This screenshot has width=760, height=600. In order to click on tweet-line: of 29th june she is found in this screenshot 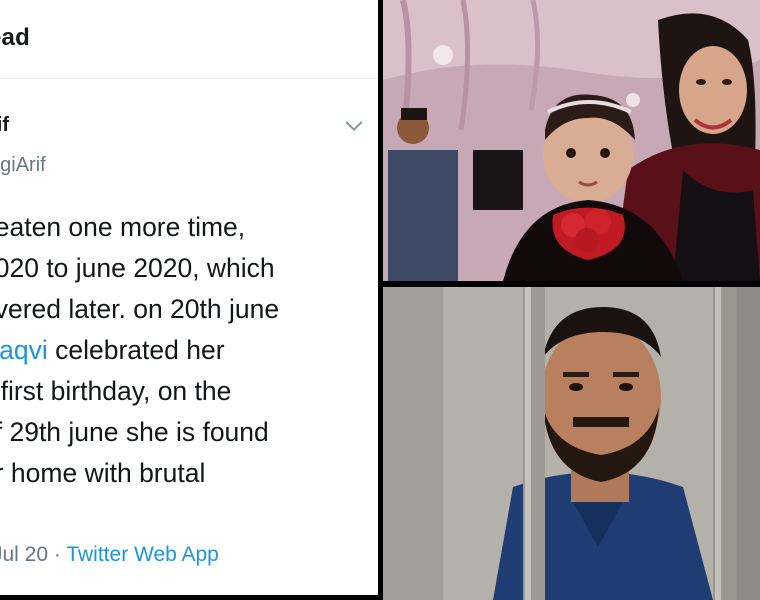, I will do `click(134, 432)`.